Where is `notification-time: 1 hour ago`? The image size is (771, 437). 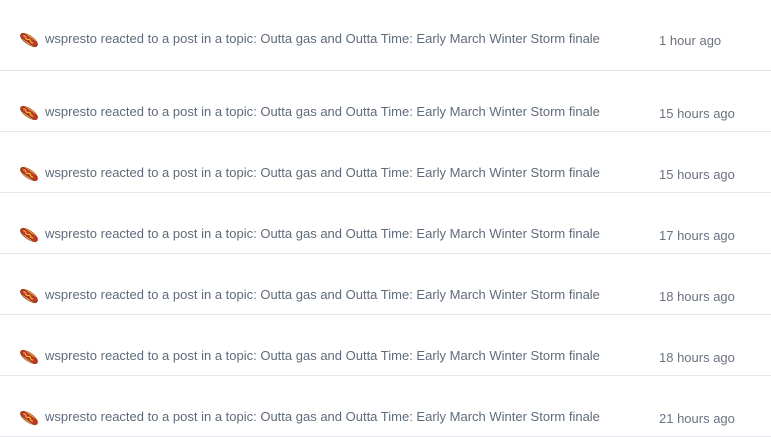
notification-time: 1 hour ago is located at coordinates (690, 40).